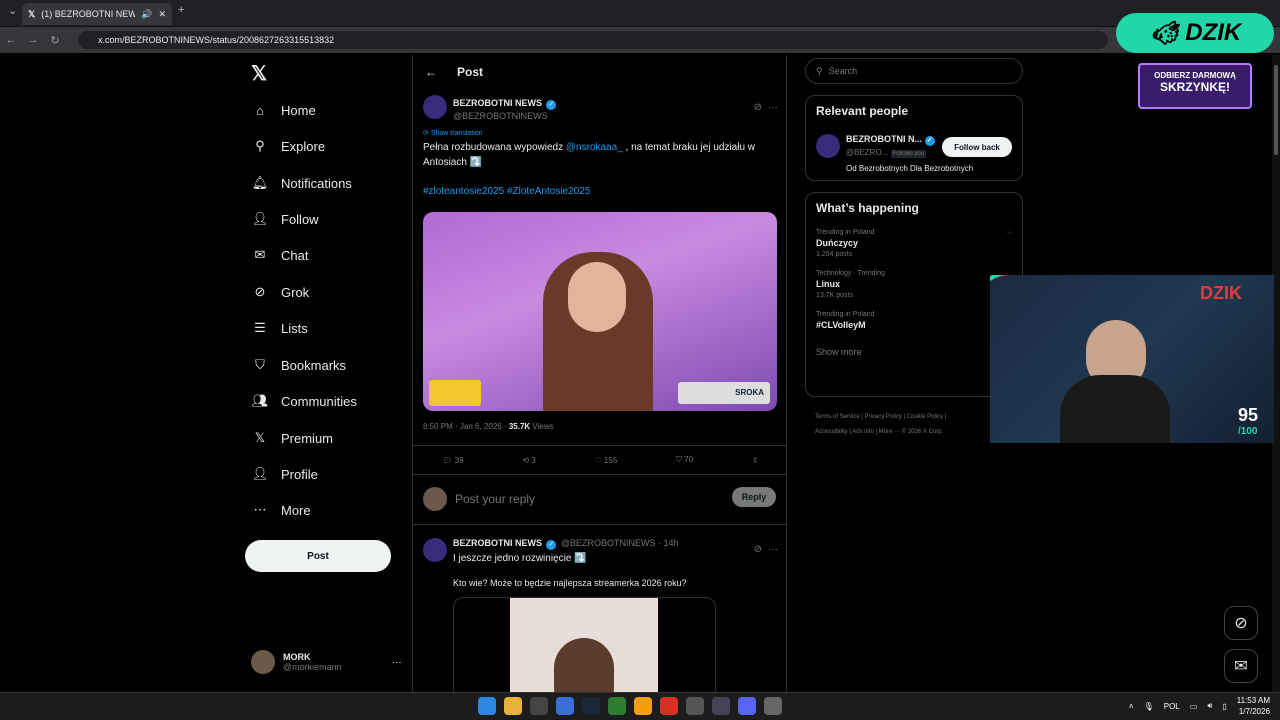  What do you see at coordinates (470, 72) in the screenshot?
I see `page-title: Post` at bounding box center [470, 72].